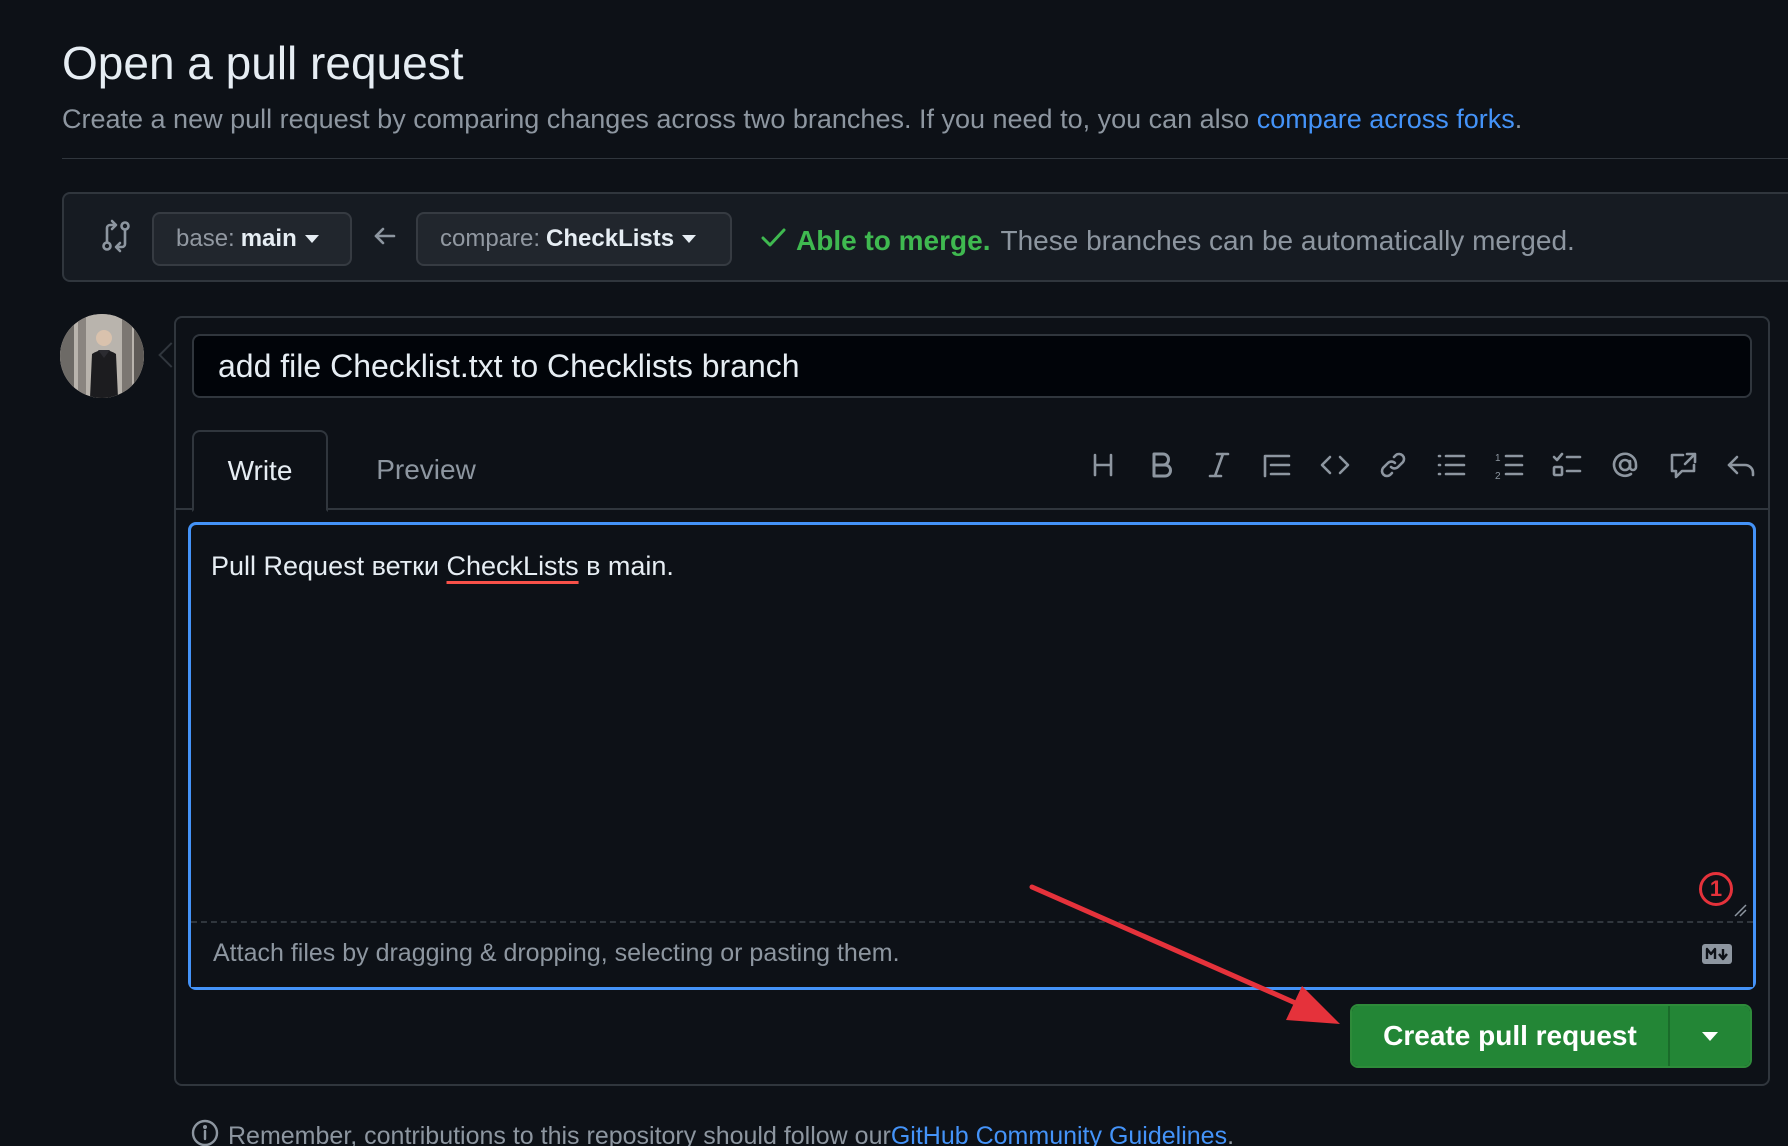  I want to click on create-options-dropdown-button, so click(1710, 1036).